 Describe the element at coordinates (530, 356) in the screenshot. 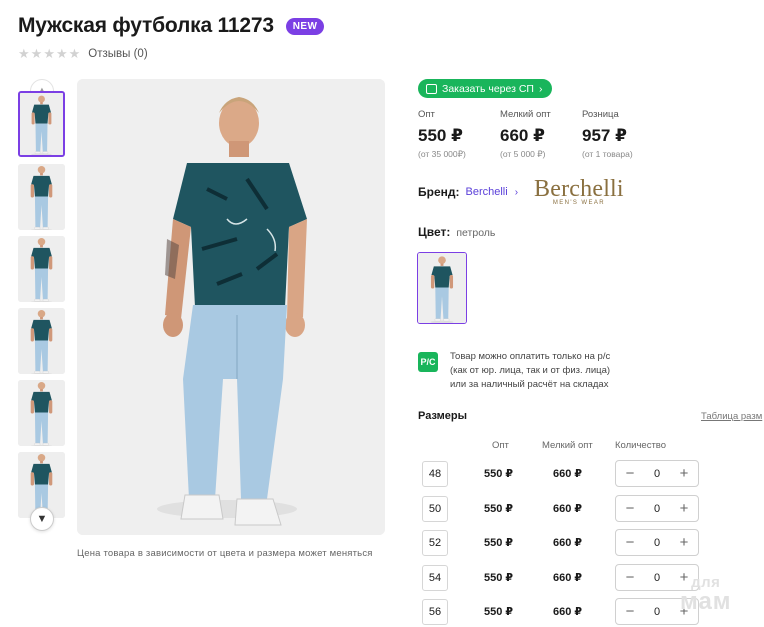

I see `payment-line: Товар можно оплатить только на р/с` at that location.